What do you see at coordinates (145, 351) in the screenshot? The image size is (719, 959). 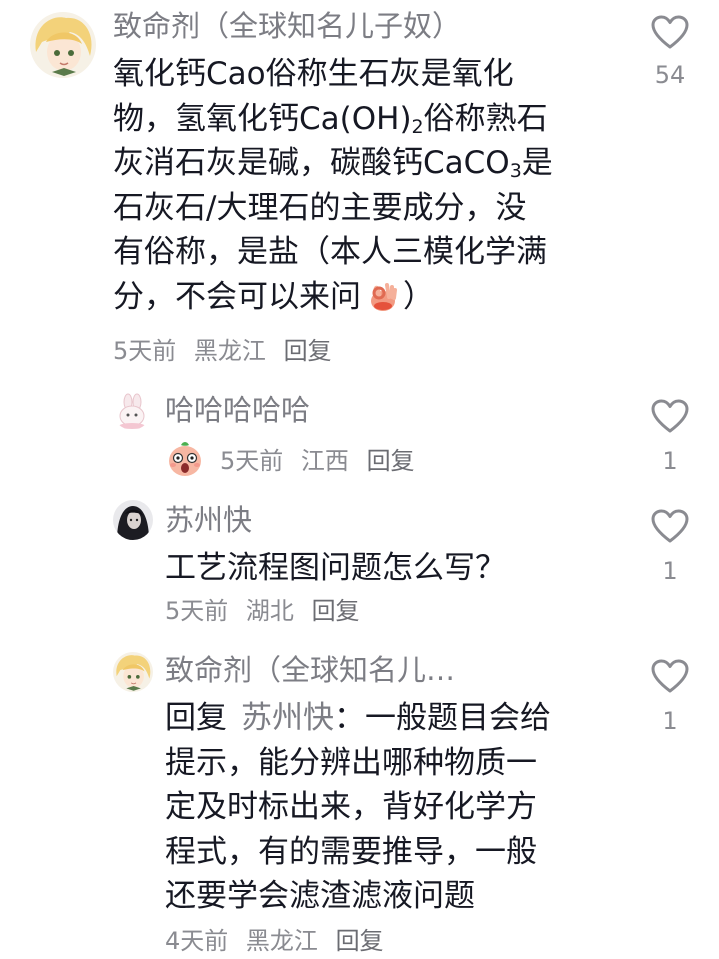 I see `comment-time: 5天前` at bounding box center [145, 351].